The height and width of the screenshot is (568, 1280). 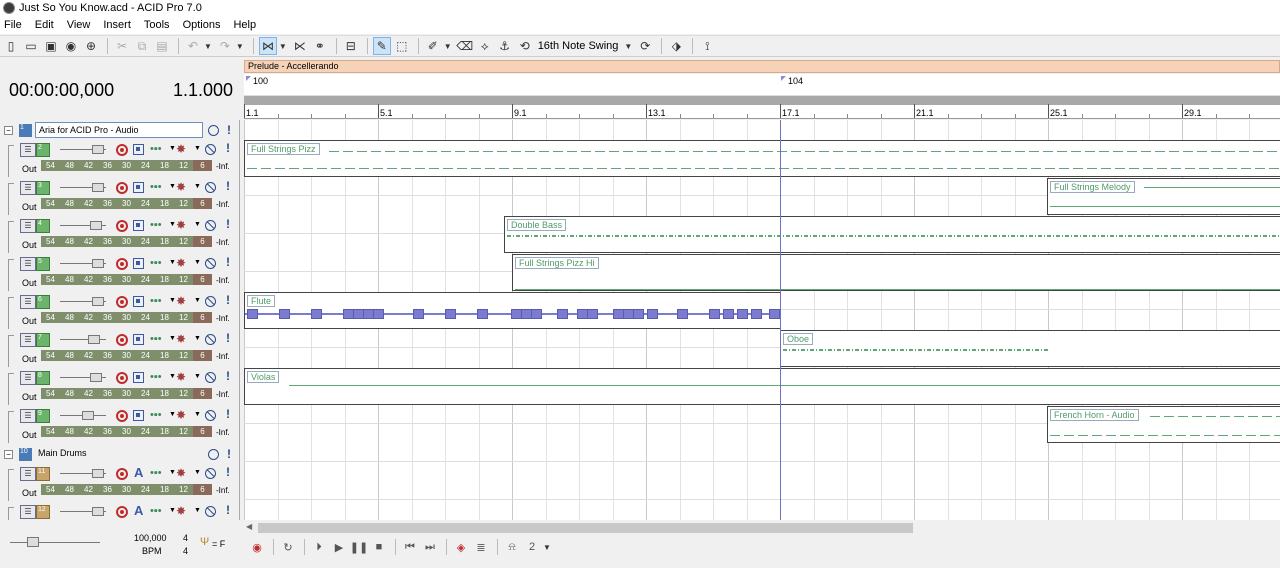 What do you see at coordinates (8, 130) in the screenshot?
I see `collapse-toggle-icon: −` at bounding box center [8, 130].